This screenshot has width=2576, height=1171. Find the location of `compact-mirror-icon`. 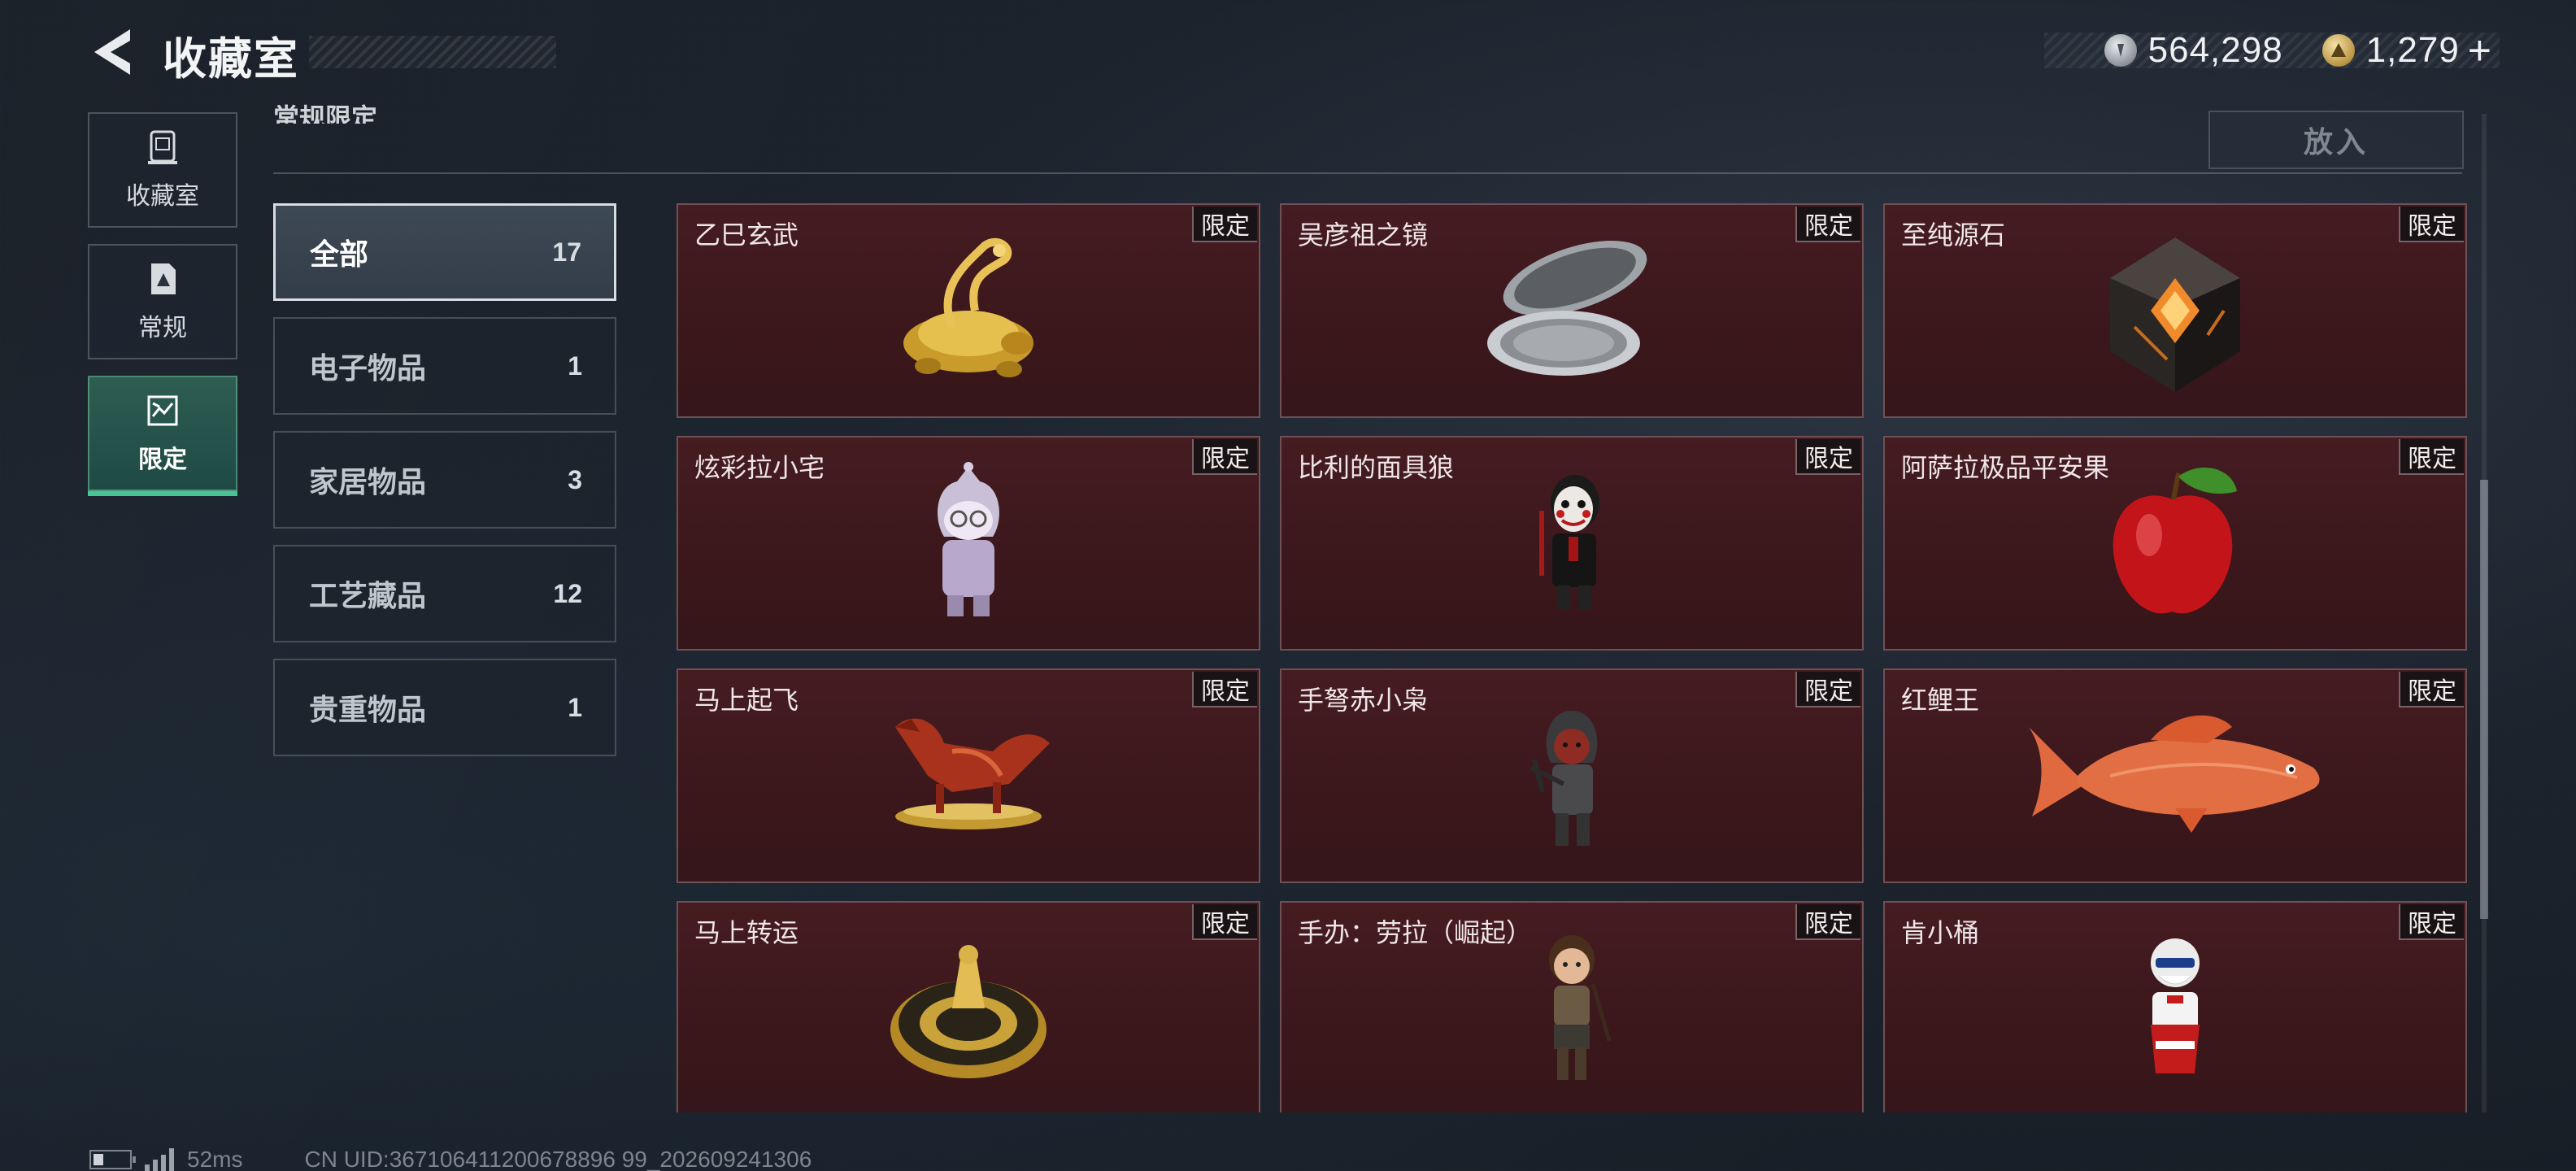

compact-mirror-icon is located at coordinates (1572, 313).